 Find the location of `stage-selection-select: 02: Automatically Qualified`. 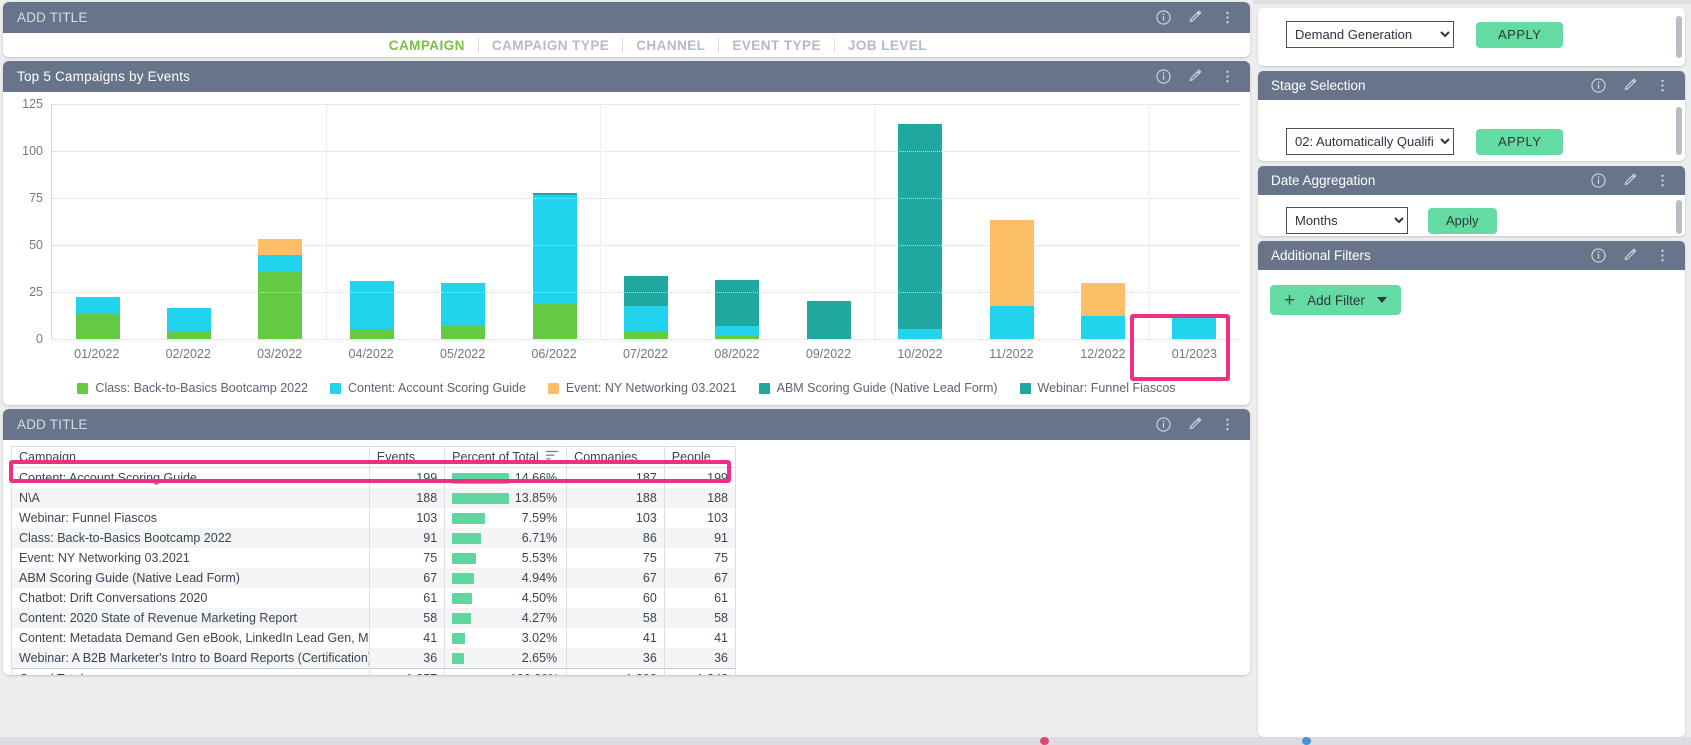

stage-selection-select: 02: Automatically Qualified is located at coordinates (1370, 141).